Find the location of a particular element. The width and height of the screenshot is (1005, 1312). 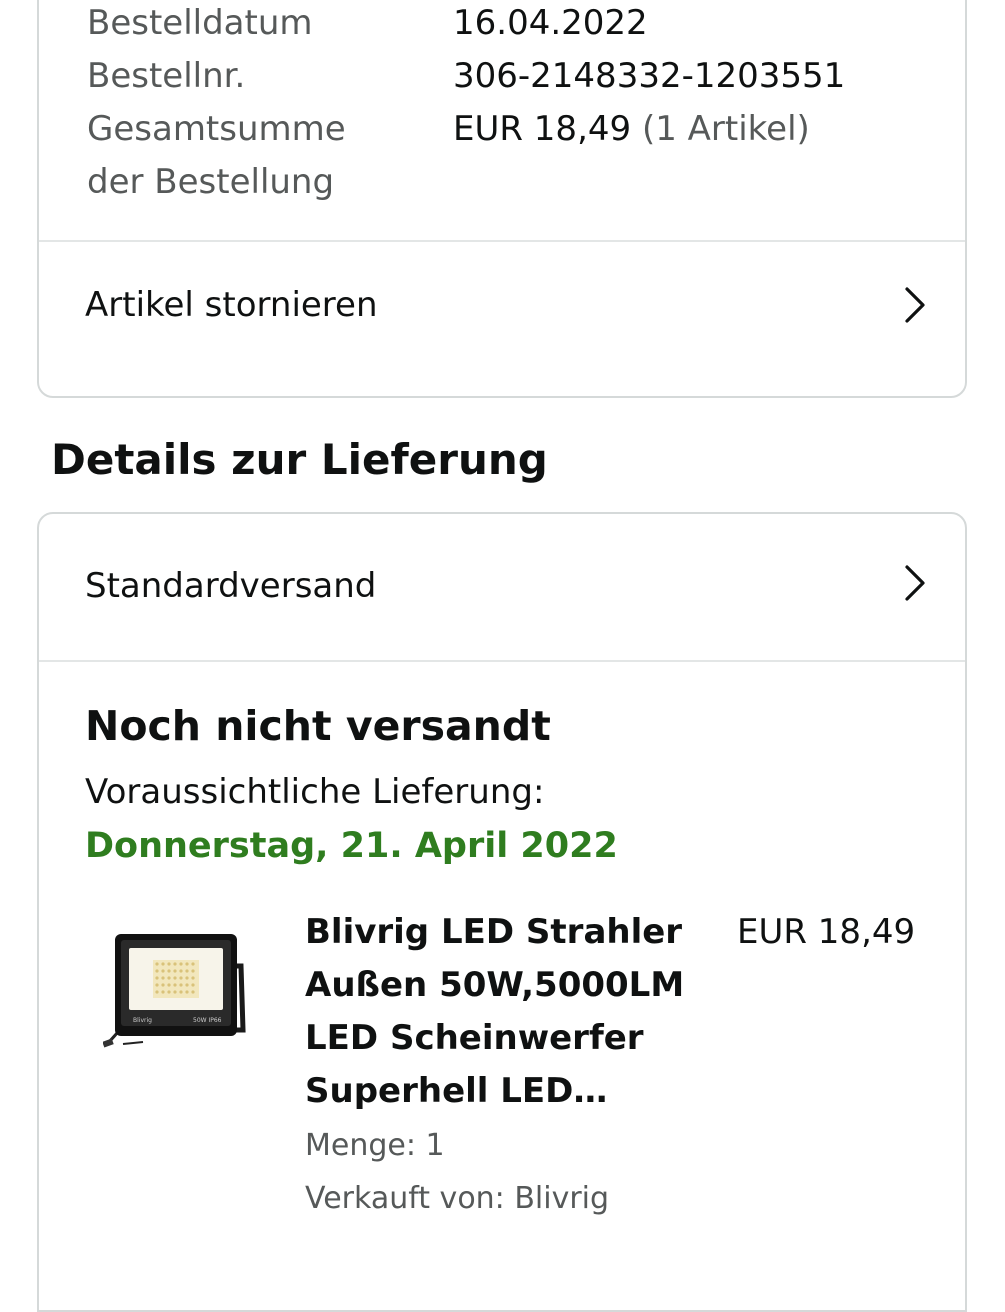

order-number-value: 306-2148332-1203551 is located at coordinates (649, 76).